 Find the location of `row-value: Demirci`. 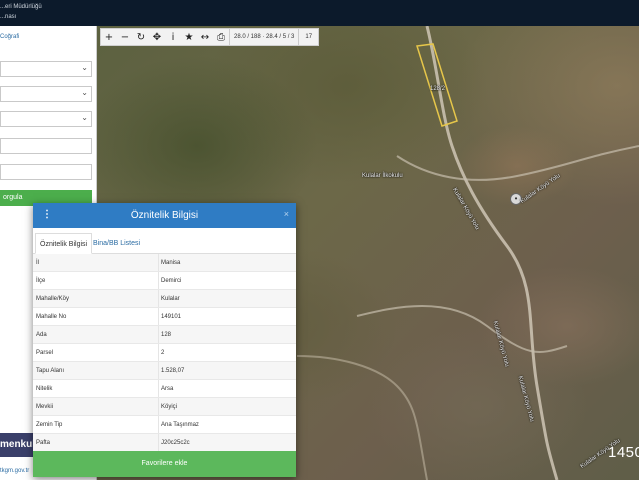

row-value: Demirci is located at coordinates (171, 281).